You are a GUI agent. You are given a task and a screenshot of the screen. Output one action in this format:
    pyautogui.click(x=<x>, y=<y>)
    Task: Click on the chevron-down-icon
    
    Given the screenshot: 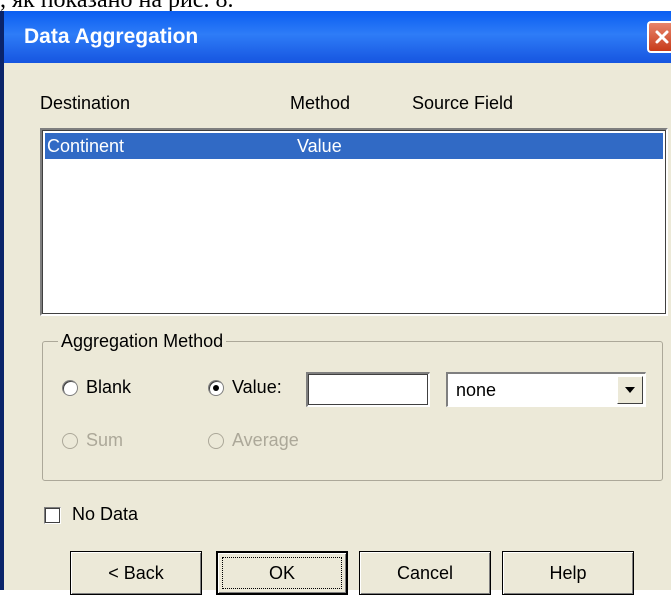 What is the action you would take?
    pyautogui.click(x=630, y=390)
    